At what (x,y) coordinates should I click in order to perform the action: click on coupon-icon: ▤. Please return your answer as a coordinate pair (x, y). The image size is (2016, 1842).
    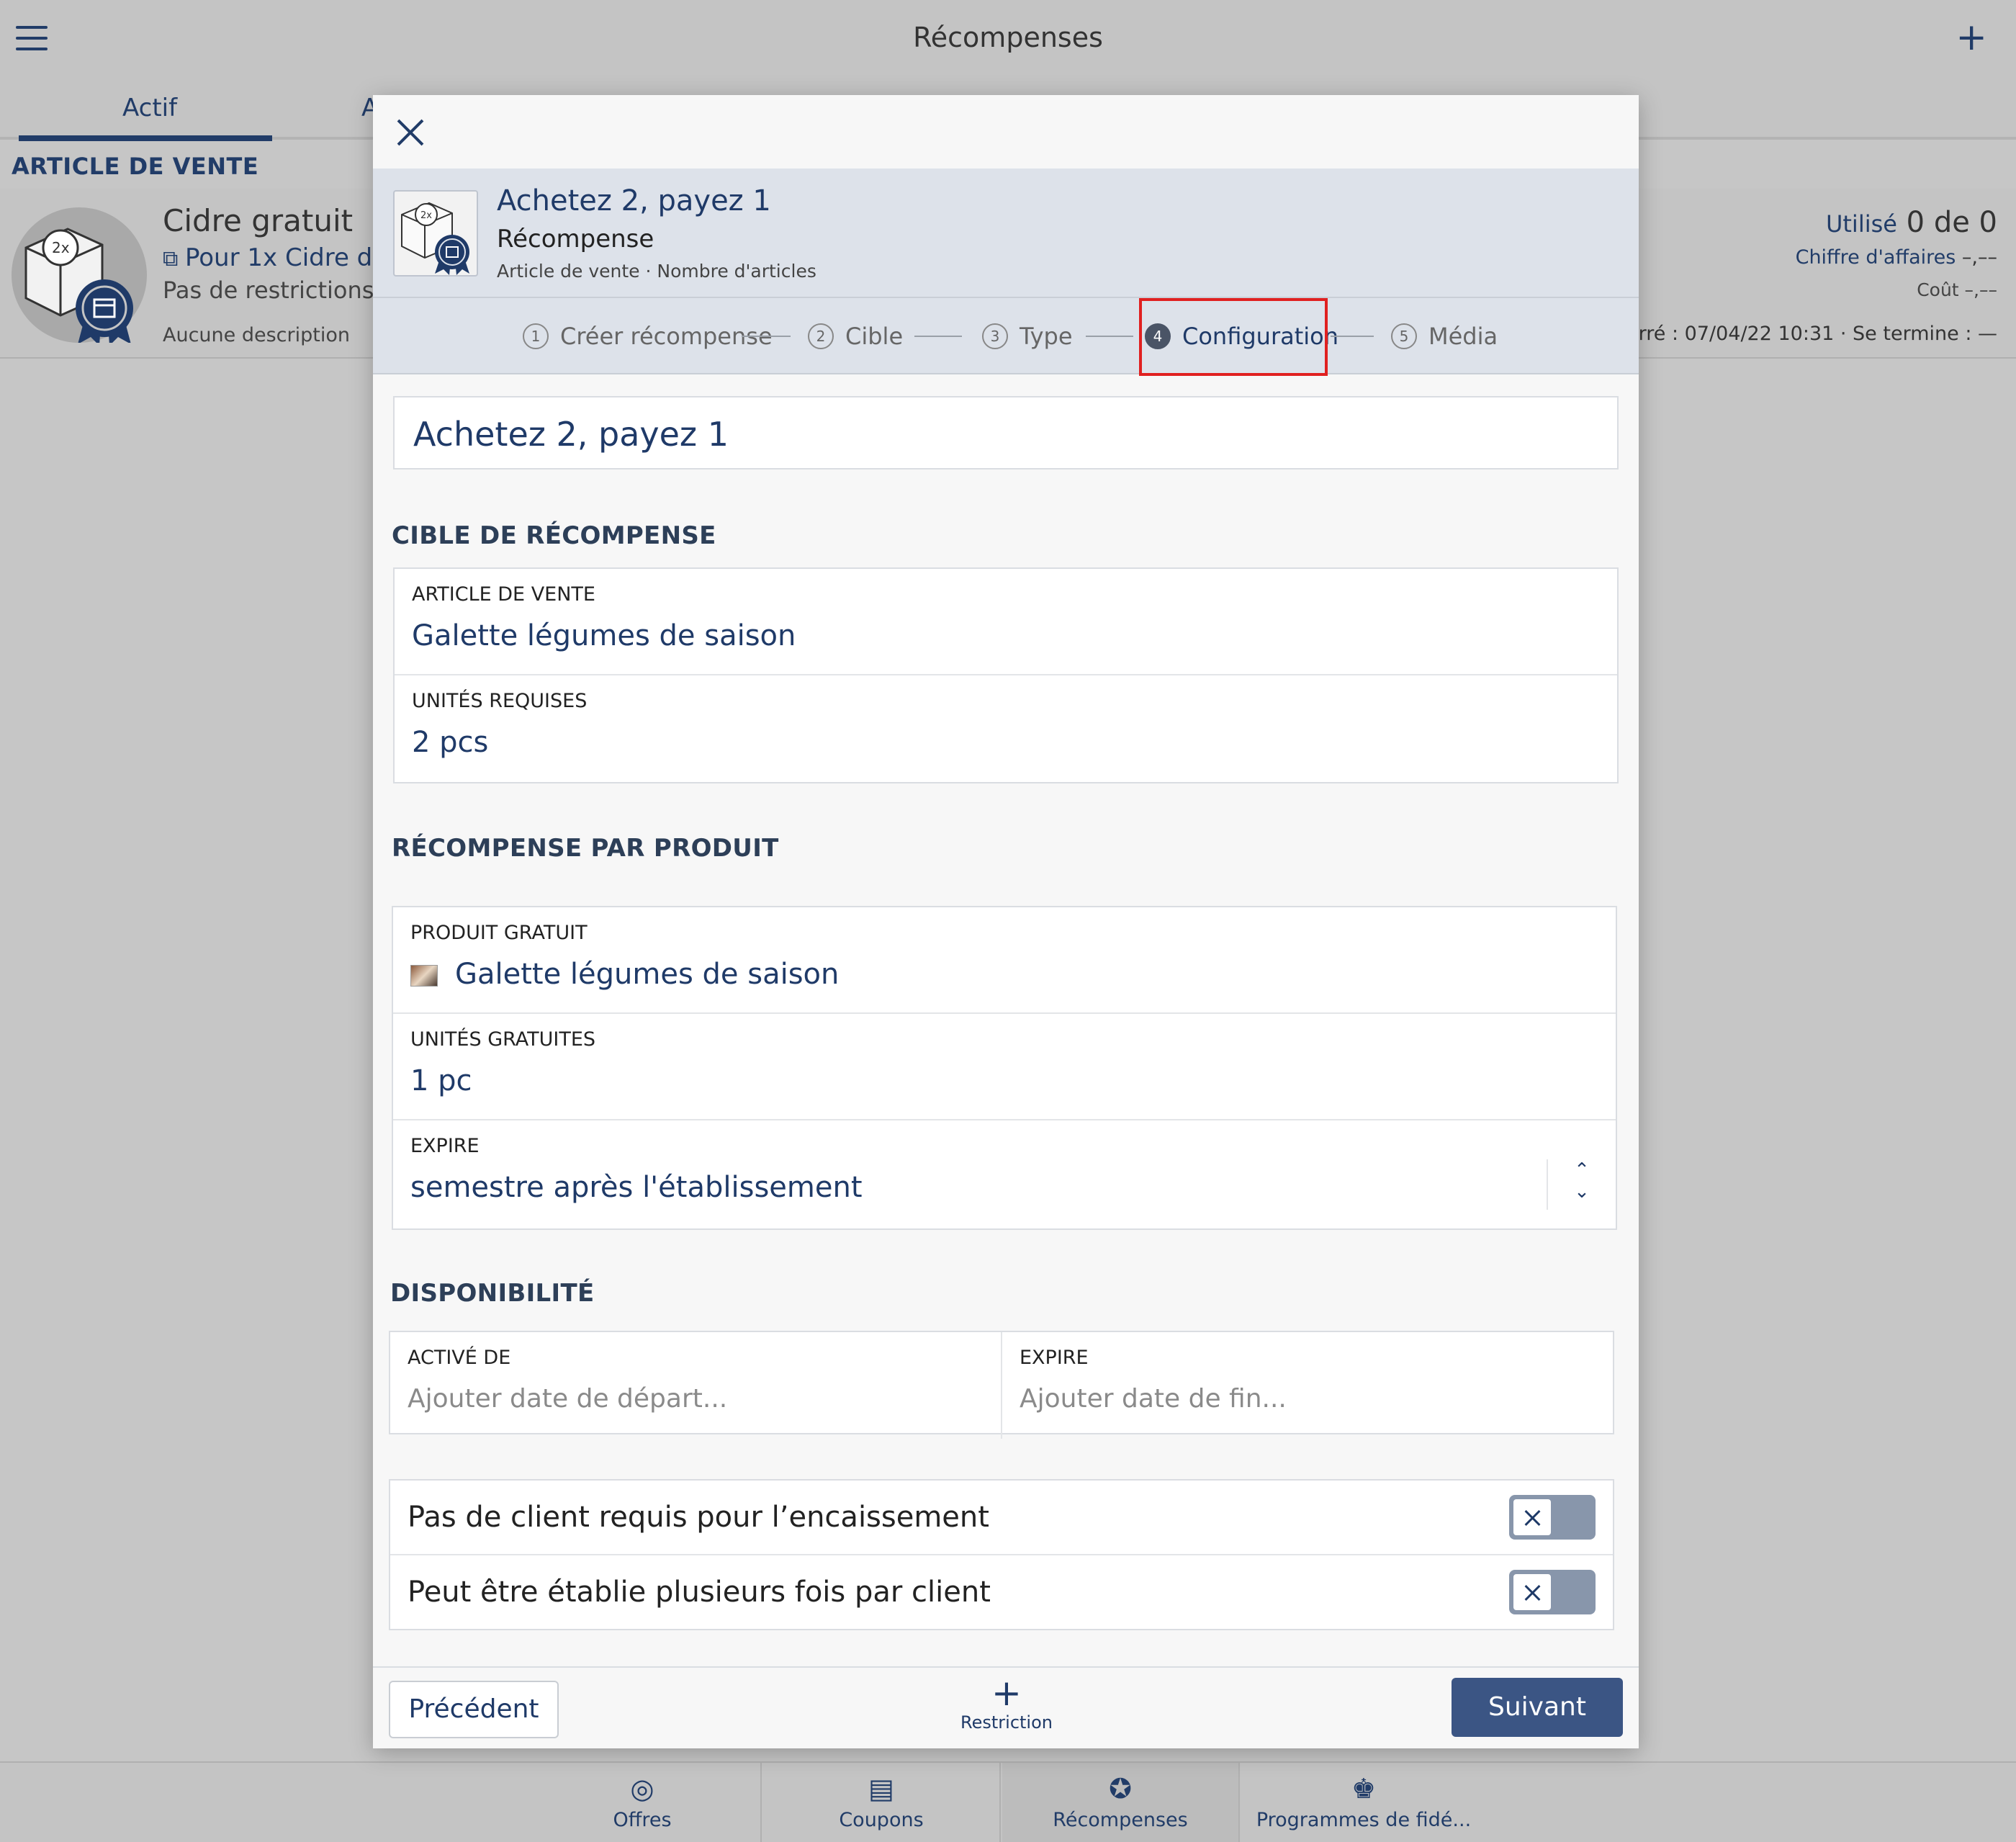
    Looking at the image, I should click on (881, 1789).